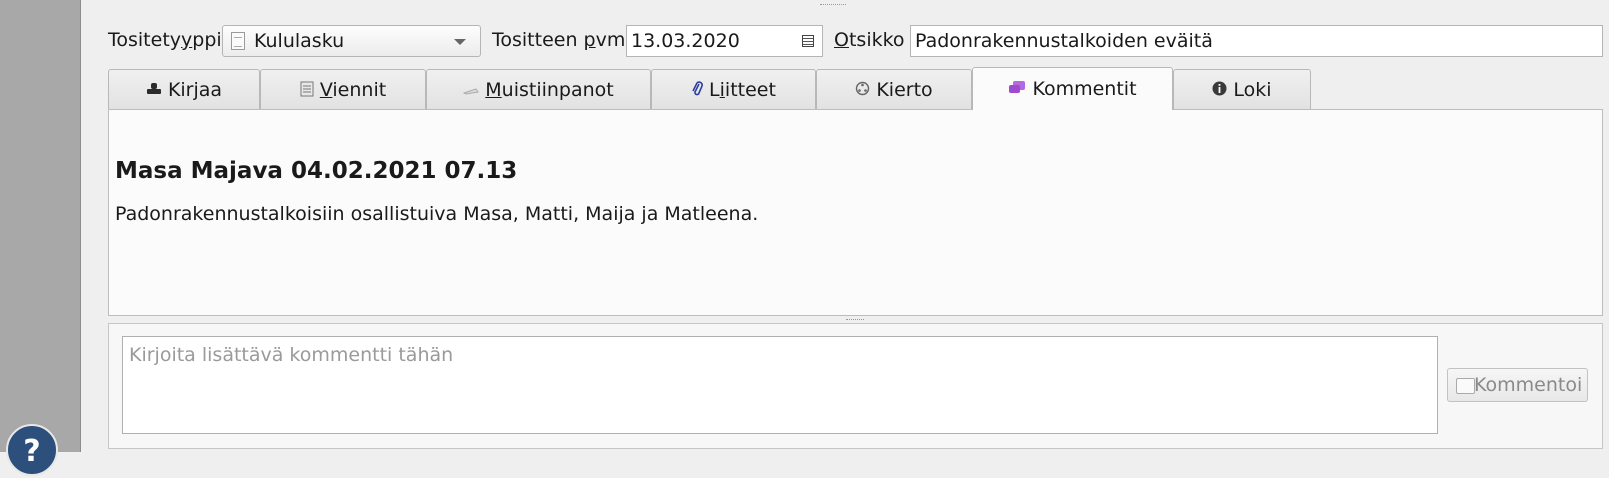 The height and width of the screenshot is (478, 1609). What do you see at coordinates (32, 450) in the screenshot?
I see `help-button: ?` at bounding box center [32, 450].